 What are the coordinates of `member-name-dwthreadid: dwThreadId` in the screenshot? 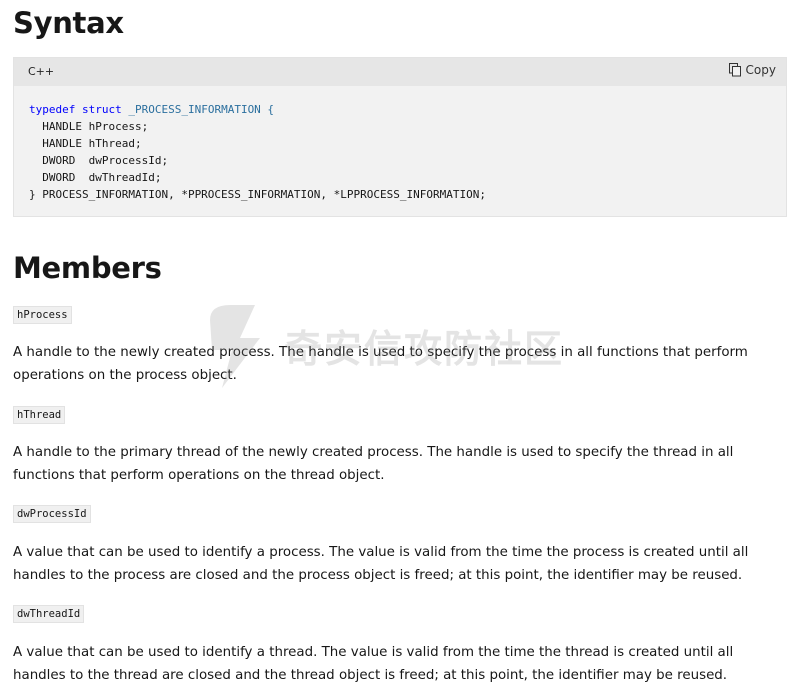 It's located at (49, 614).